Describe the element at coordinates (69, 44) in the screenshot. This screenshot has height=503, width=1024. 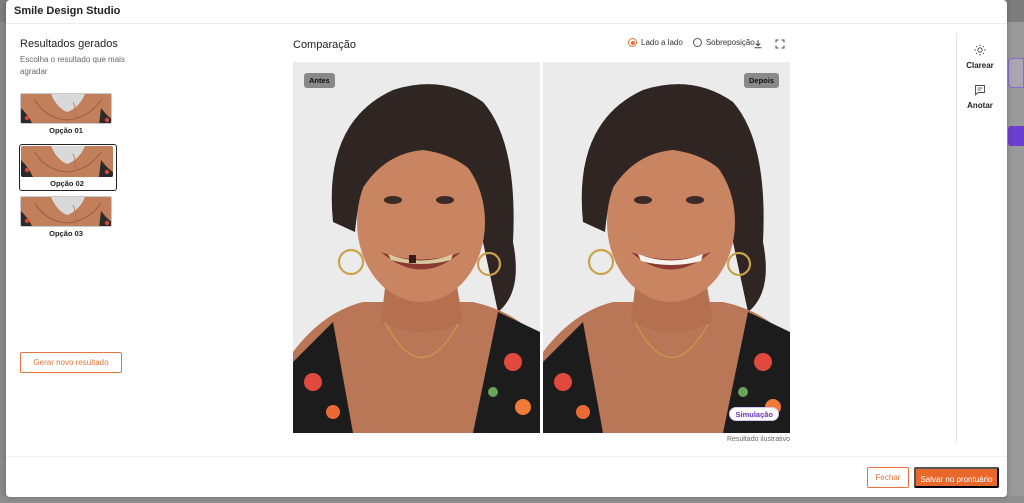
I see `results-title: Resultados gerados` at that location.